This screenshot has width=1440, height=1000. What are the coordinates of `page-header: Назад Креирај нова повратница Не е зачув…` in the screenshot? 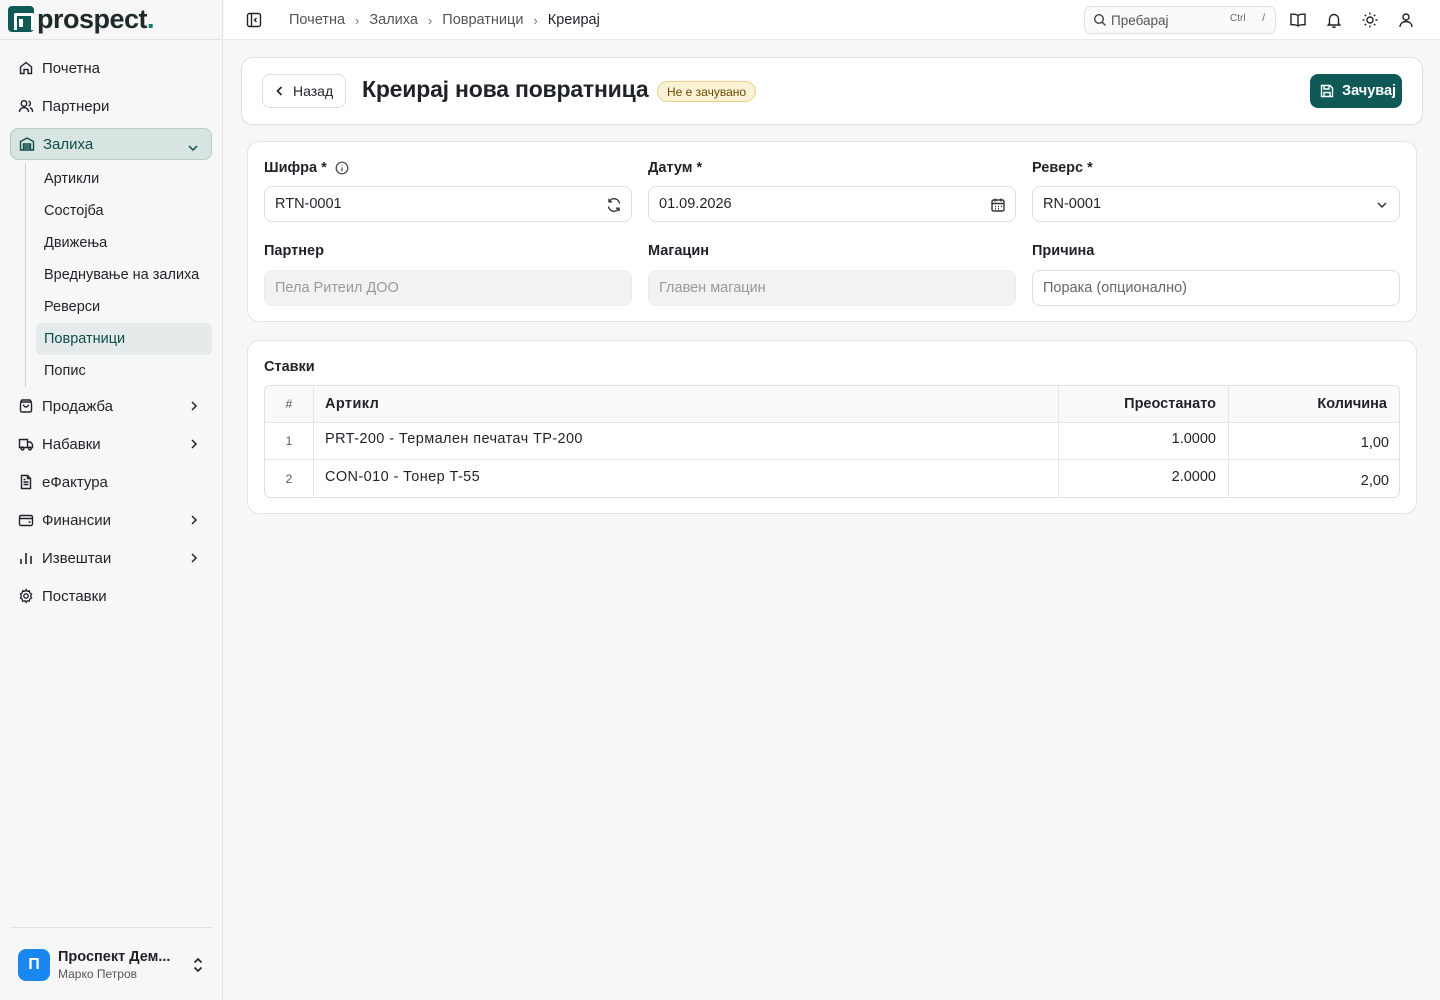 It's located at (832, 91).